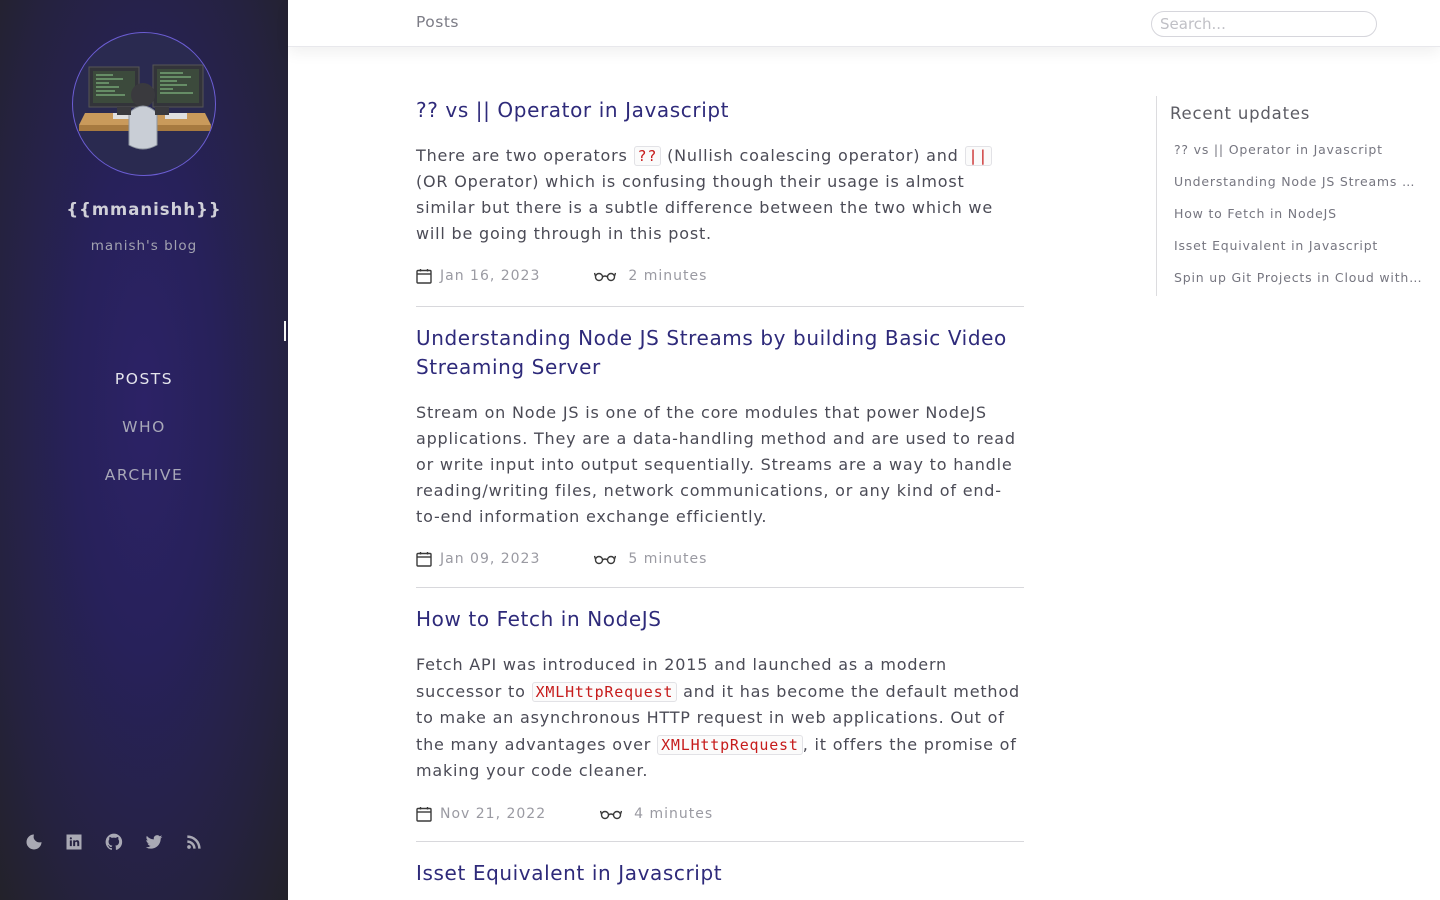  I want to click on post-read-time: 2 minutes, so click(650, 276).